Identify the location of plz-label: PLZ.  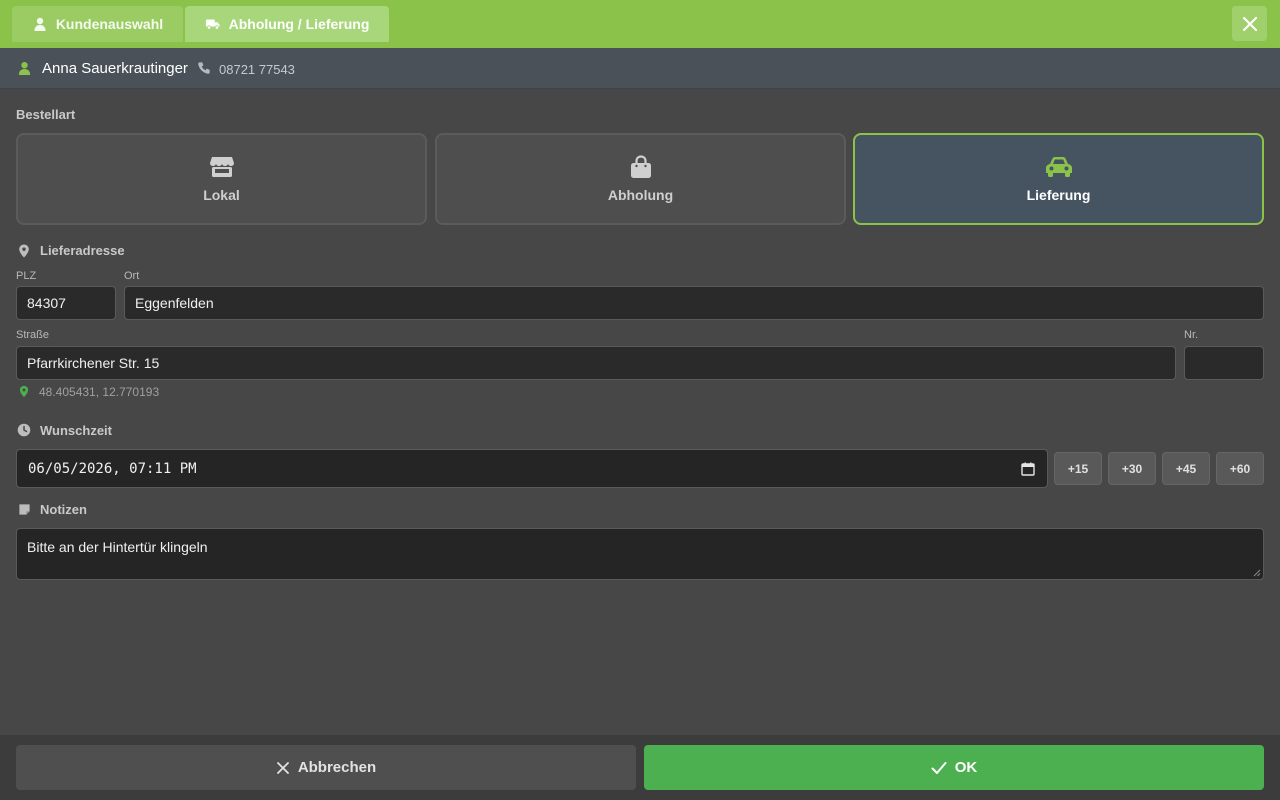
(26, 276).